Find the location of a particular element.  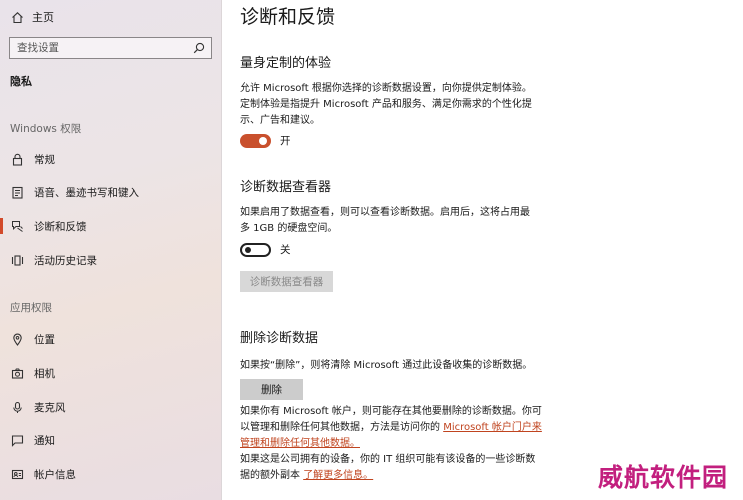

lock-icon is located at coordinates (17, 159).